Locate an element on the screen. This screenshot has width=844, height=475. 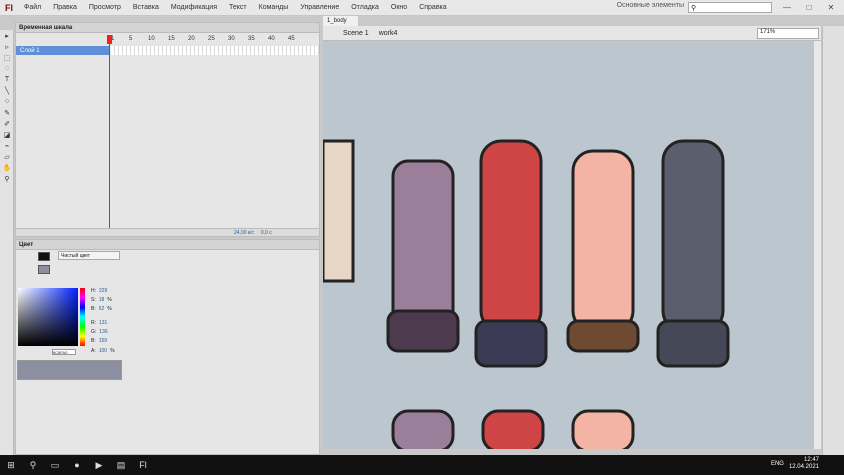
b-row: B: 62% is located at coordinates (101, 309).